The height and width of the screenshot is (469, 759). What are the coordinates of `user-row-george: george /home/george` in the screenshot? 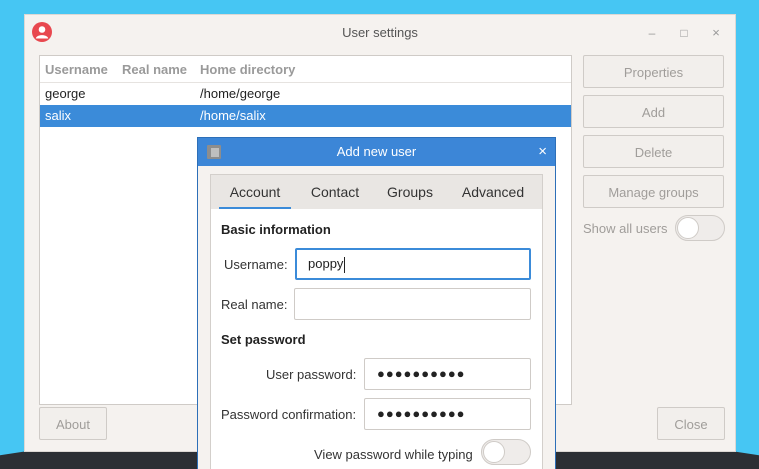 It's located at (305, 94).